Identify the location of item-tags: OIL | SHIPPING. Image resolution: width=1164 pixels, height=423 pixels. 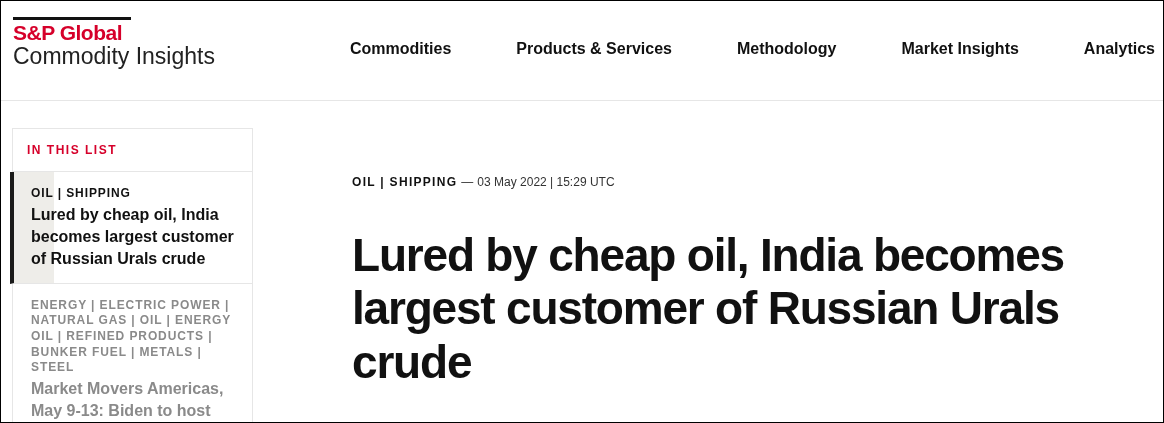
(134, 194).